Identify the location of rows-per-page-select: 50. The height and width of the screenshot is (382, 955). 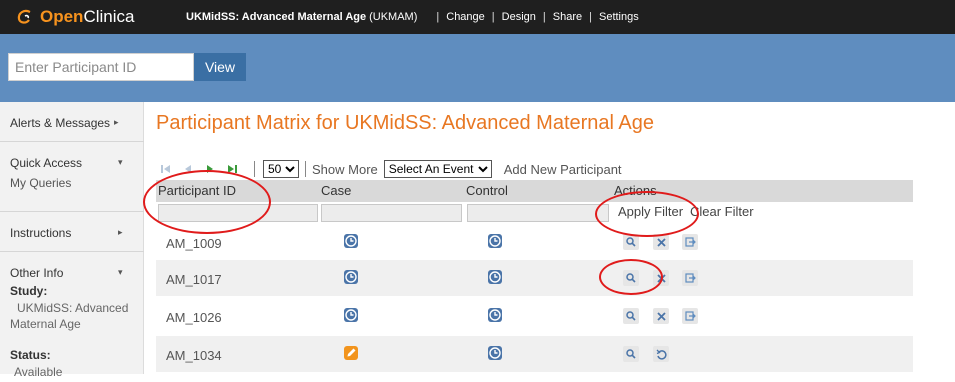
(281, 169).